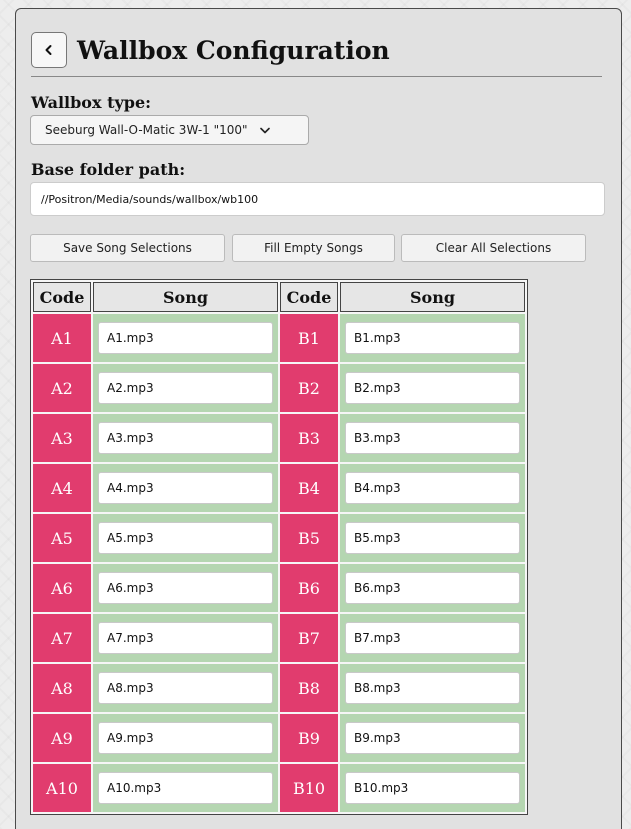  What do you see at coordinates (108, 169) in the screenshot?
I see `base-folder-label: Base folder path:` at bounding box center [108, 169].